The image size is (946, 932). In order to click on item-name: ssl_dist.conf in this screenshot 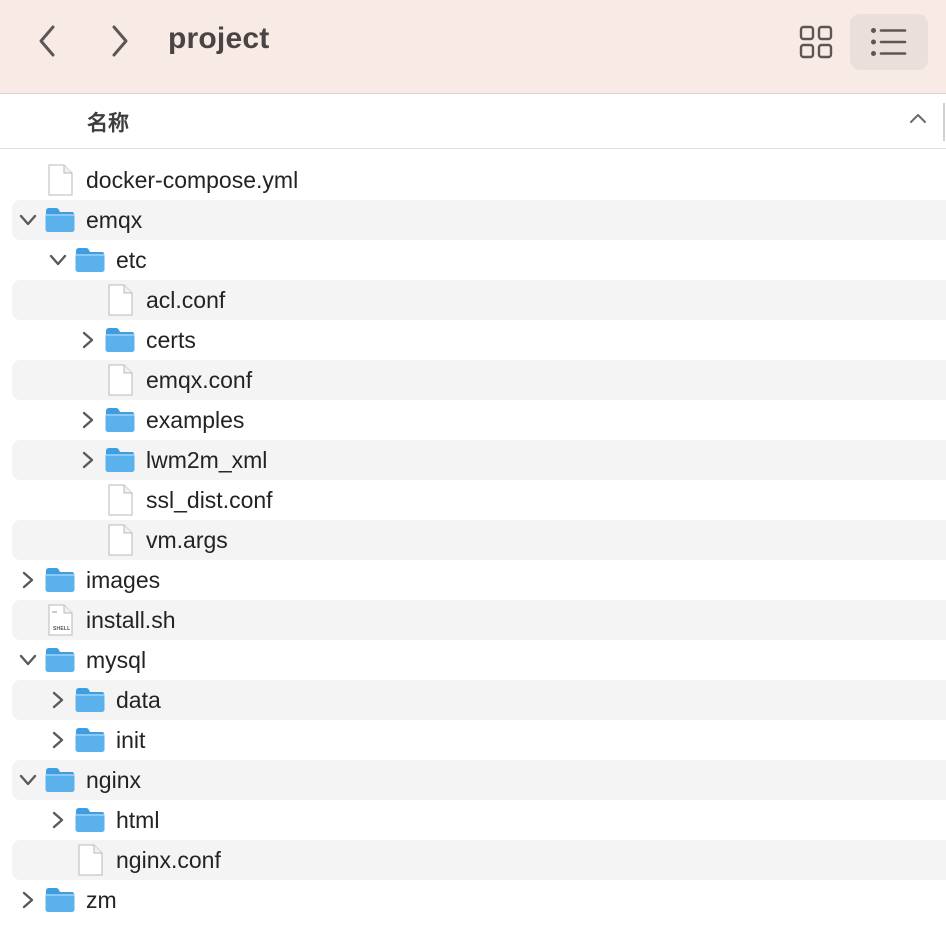, I will do `click(209, 500)`.